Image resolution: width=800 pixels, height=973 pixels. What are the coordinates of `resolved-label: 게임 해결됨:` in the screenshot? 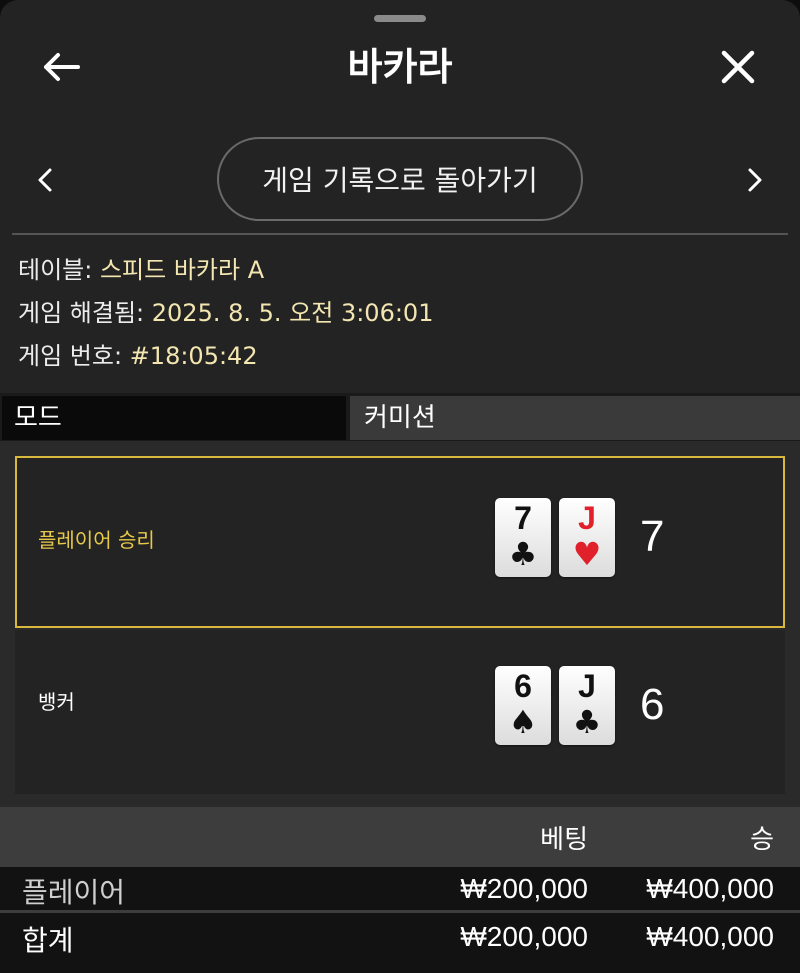 It's located at (81, 313).